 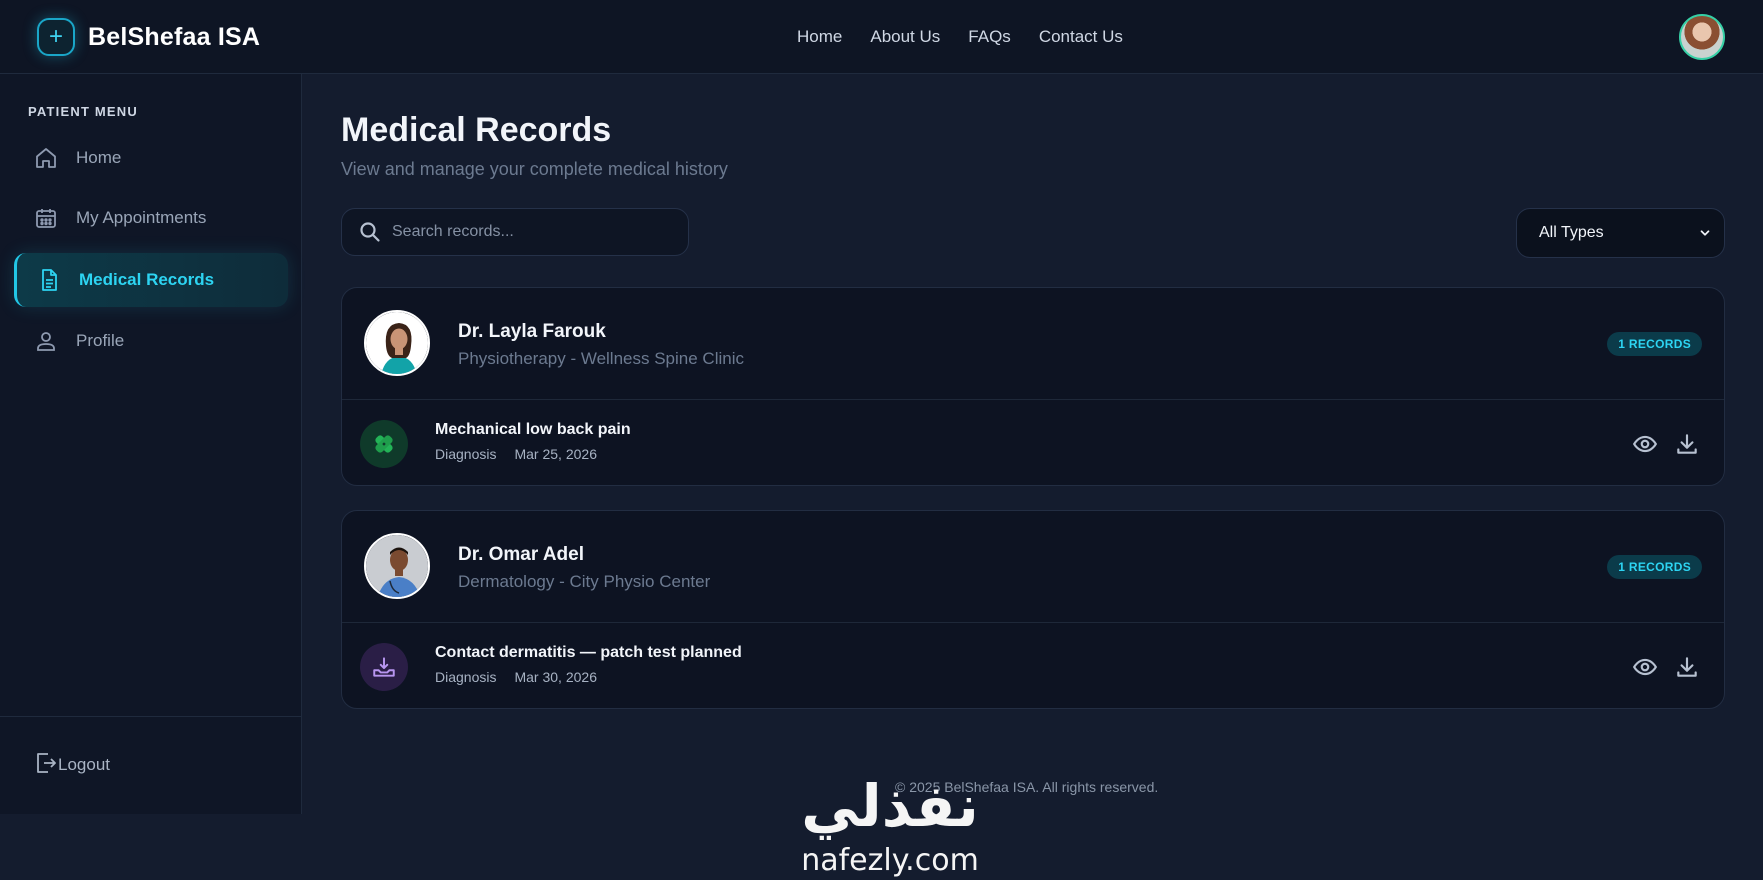 I want to click on record-date: Mar 30, 2026, so click(x=555, y=677).